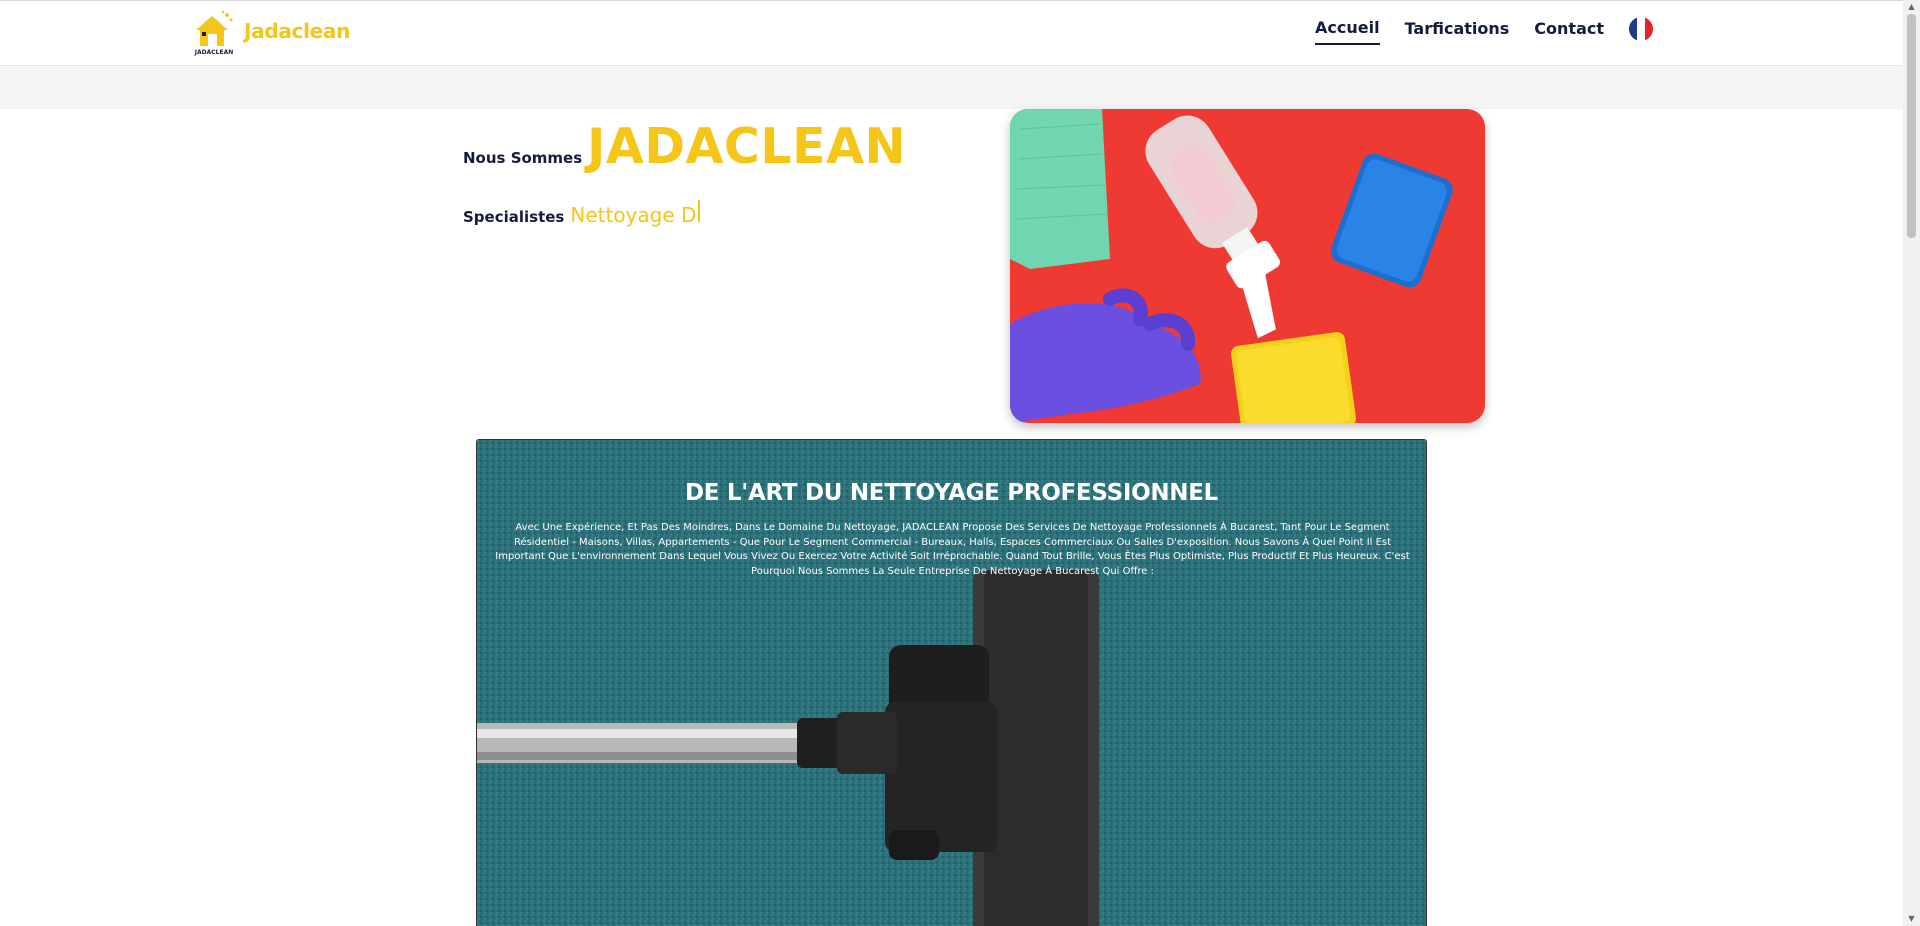 Image resolution: width=1920 pixels, height=926 pixels. Describe the element at coordinates (1457, 31) in the screenshot. I see `nav-link-tarfications: Tarfications` at that location.